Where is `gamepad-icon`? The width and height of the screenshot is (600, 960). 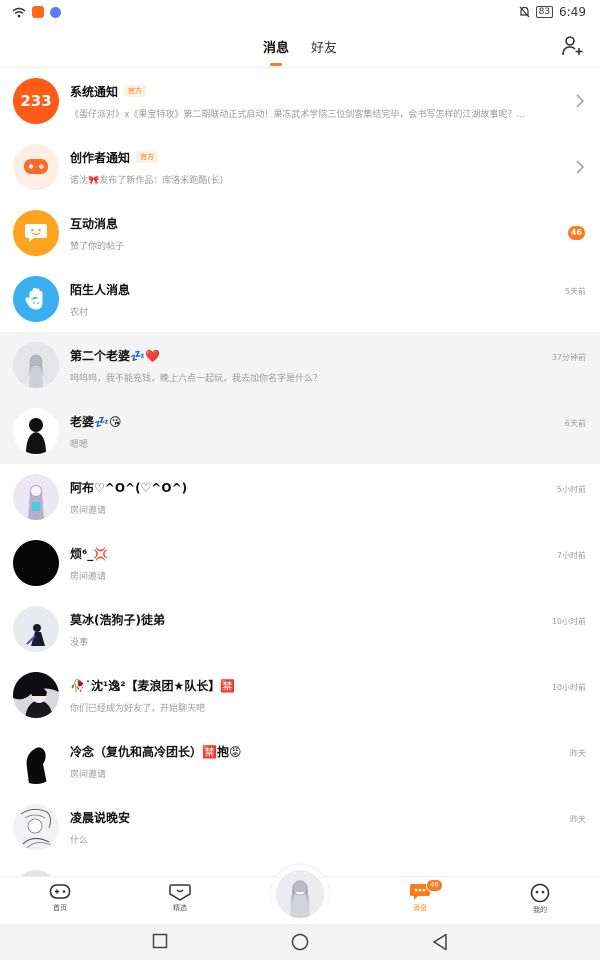 gamepad-icon is located at coordinates (60, 891).